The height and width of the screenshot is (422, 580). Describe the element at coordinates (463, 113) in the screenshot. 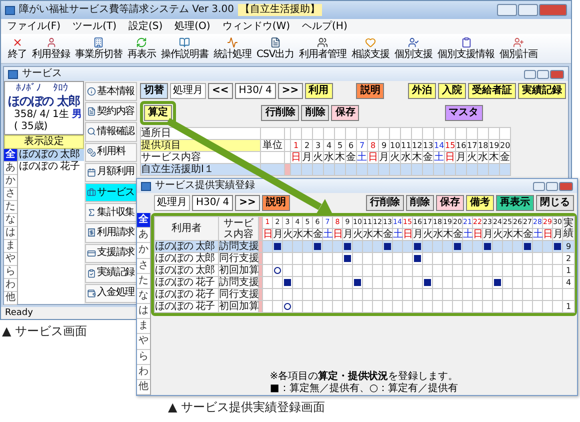

I see `master-button: マスタ` at that location.